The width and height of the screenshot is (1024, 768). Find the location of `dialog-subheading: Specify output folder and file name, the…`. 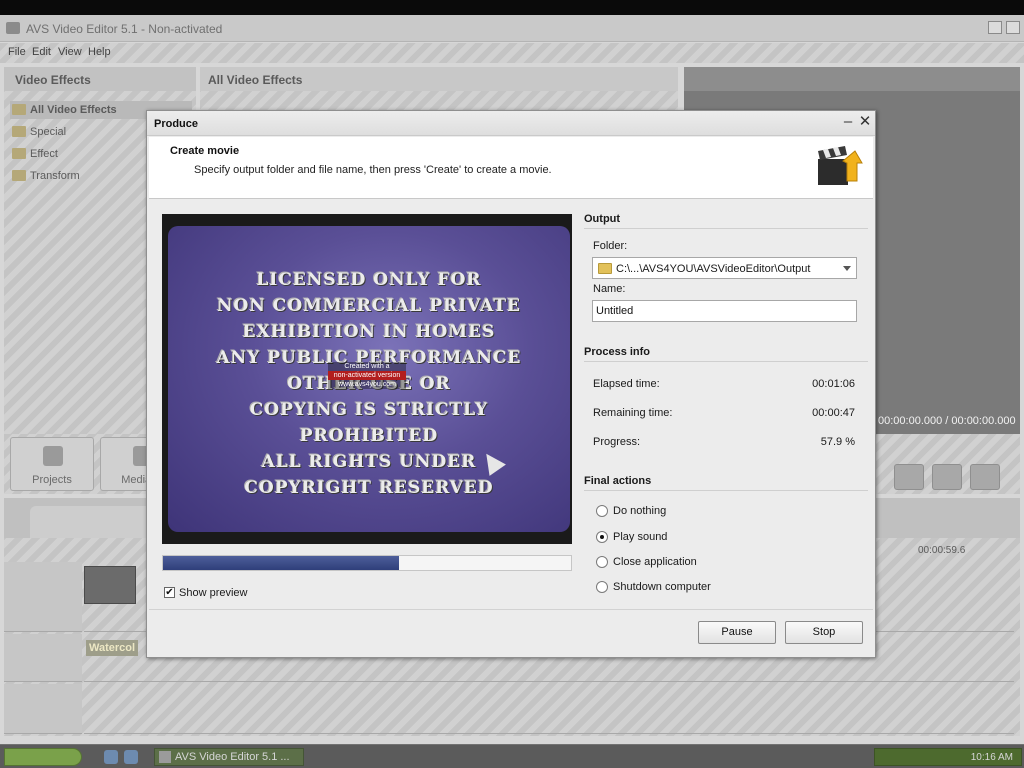

dialog-subheading: Specify output folder and file name, the… is located at coordinates (373, 170).